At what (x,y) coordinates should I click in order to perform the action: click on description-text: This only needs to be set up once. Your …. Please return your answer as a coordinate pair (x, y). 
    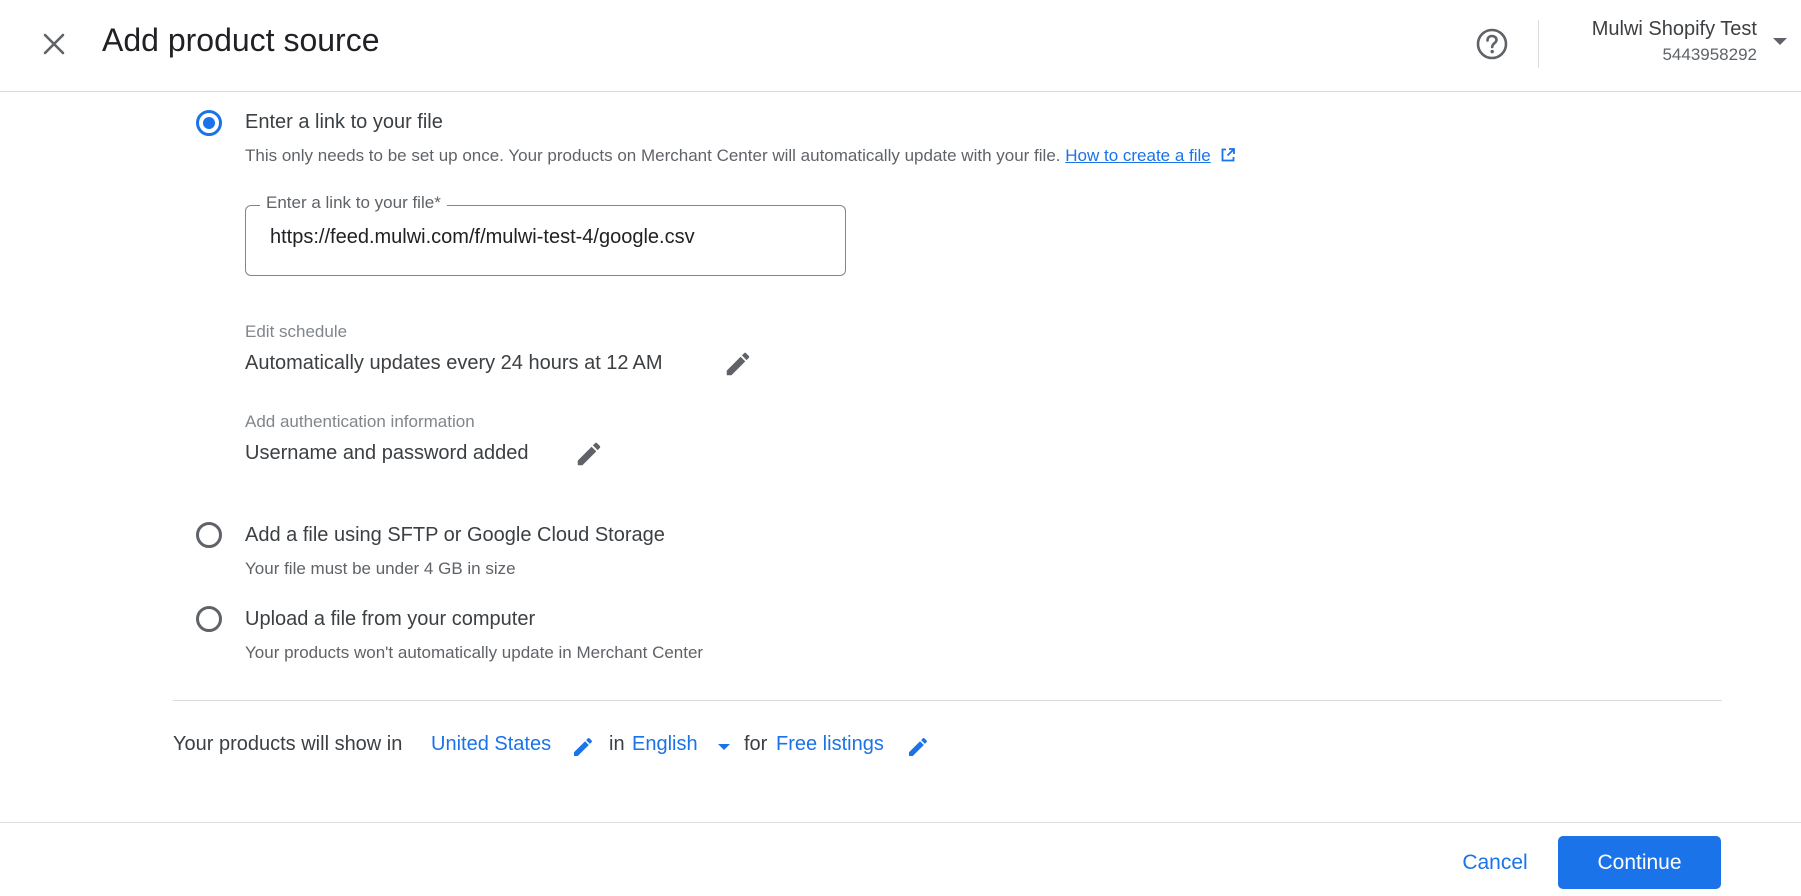
    Looking at the image, I should click on (653, 155).